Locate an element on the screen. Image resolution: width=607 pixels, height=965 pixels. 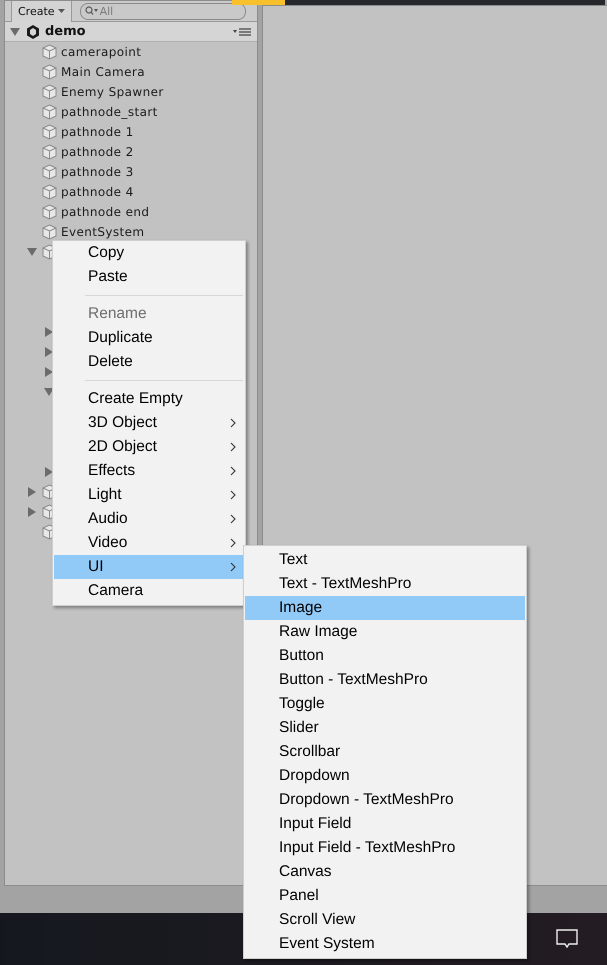
menu-item: Text - TextMeshPro is located at coordinates (385, 584).